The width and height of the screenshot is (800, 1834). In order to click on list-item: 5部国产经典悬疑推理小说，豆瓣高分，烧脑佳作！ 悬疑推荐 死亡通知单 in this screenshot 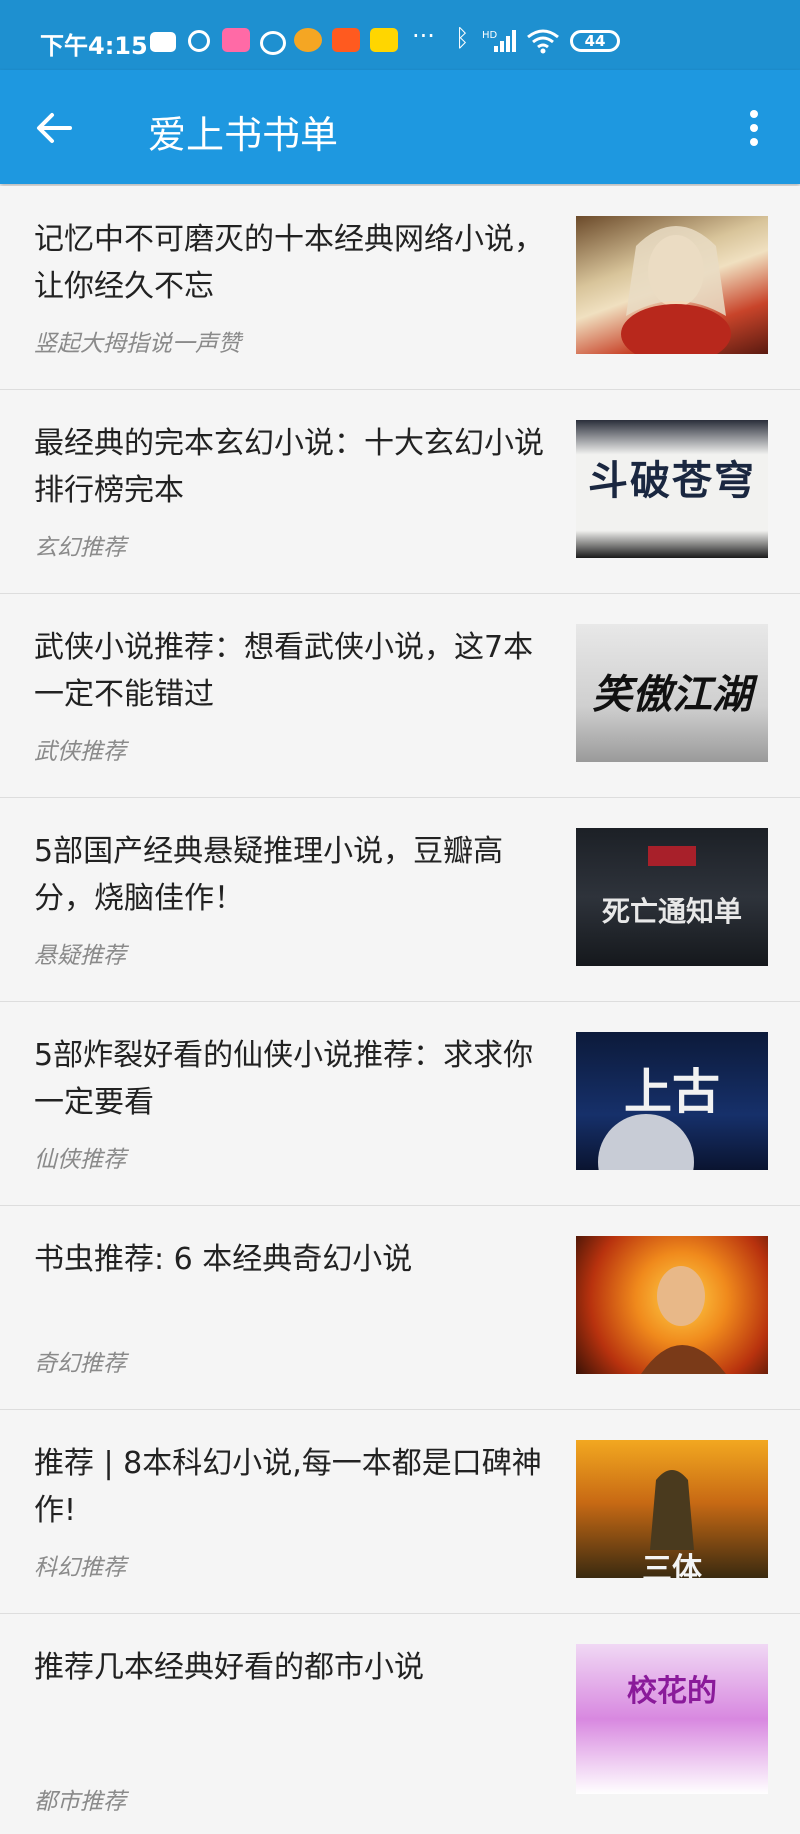, I will do `click(400, 900)`.